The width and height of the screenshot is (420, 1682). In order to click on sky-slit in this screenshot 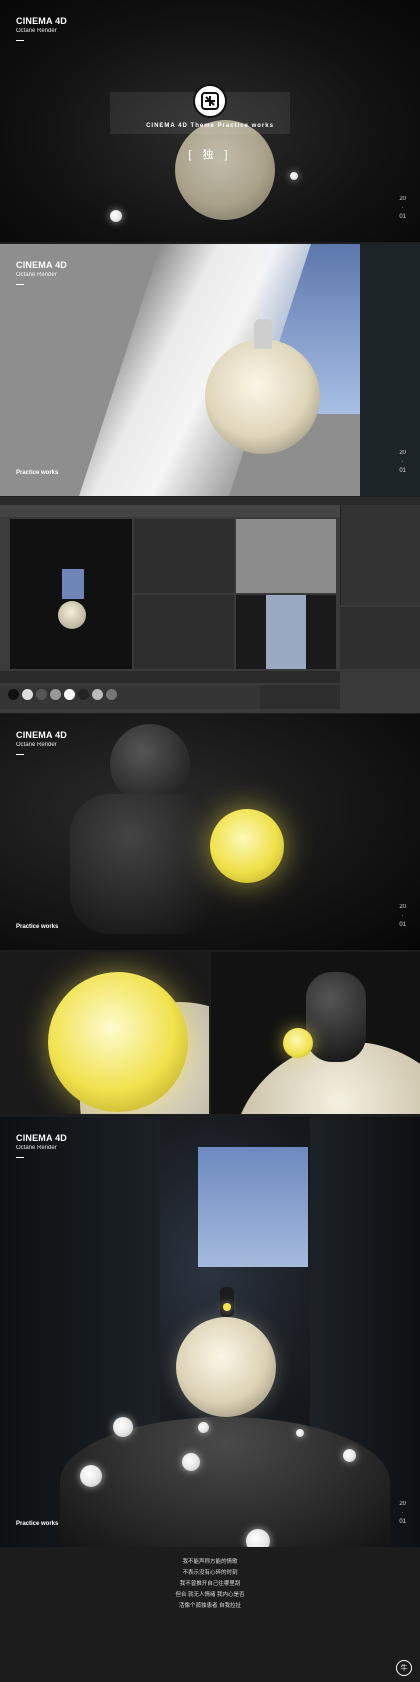, I will do `click(73, 584)`.